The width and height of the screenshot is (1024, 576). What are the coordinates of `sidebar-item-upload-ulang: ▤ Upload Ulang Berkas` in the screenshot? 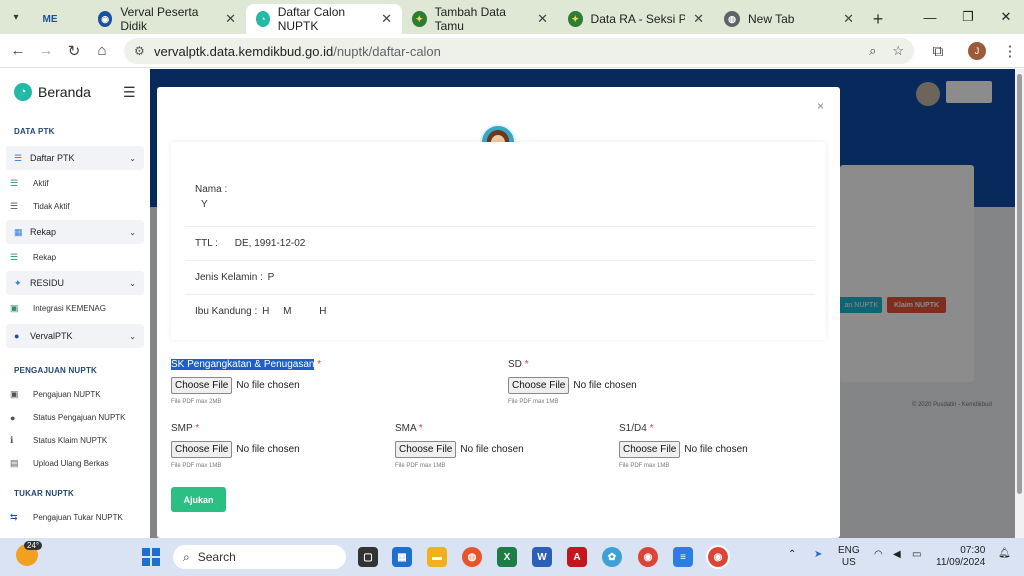 It's located at (75, 463).